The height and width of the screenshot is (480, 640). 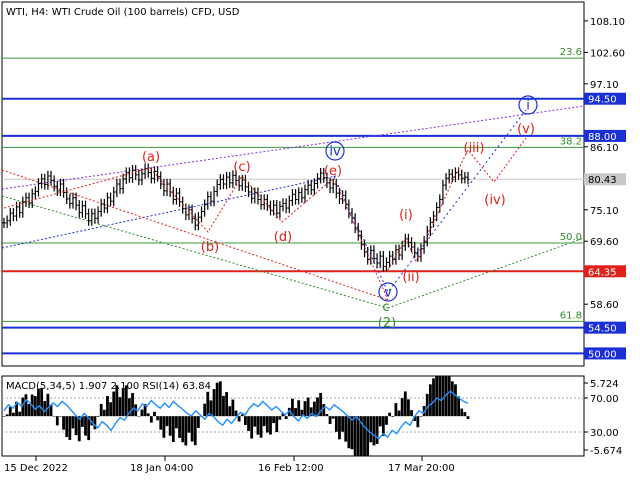 I want to click on fib-level-label: 61.8, so click(x=571, y=315).